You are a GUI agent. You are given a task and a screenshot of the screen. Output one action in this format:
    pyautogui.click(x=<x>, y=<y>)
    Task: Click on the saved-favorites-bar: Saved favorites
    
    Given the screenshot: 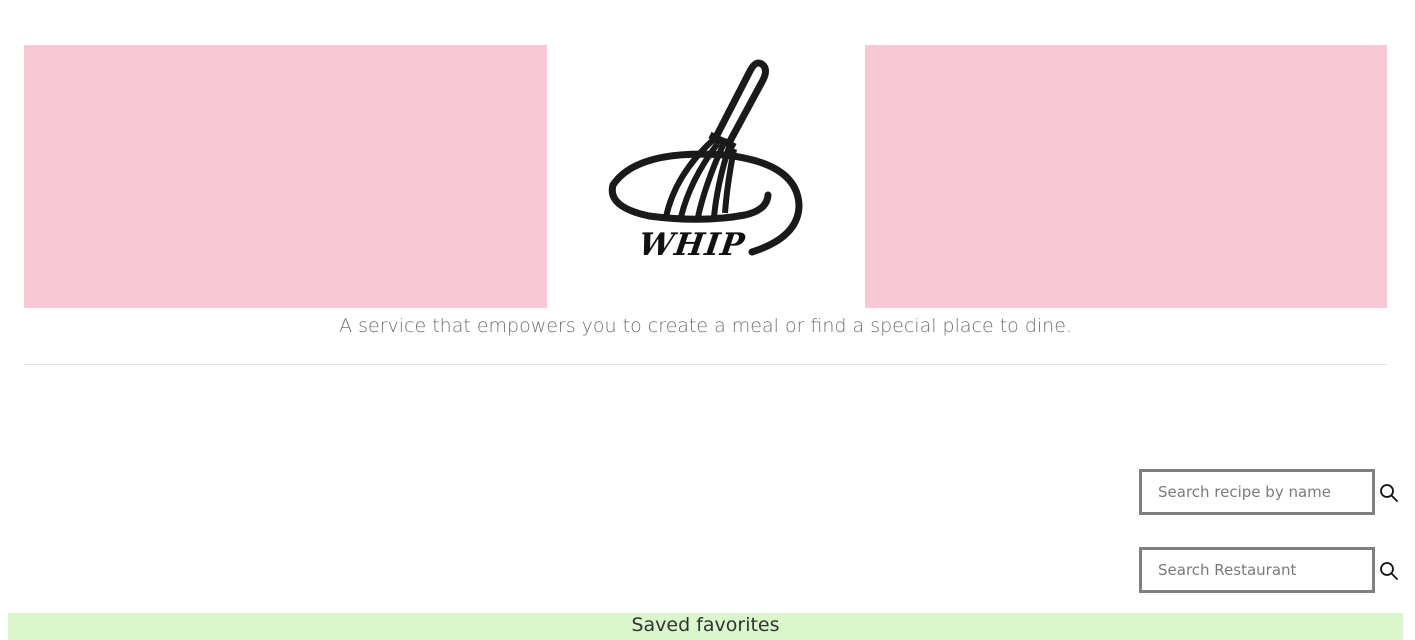 What is the action you would take?
    pyautogui.click(x=705, y=626)
    